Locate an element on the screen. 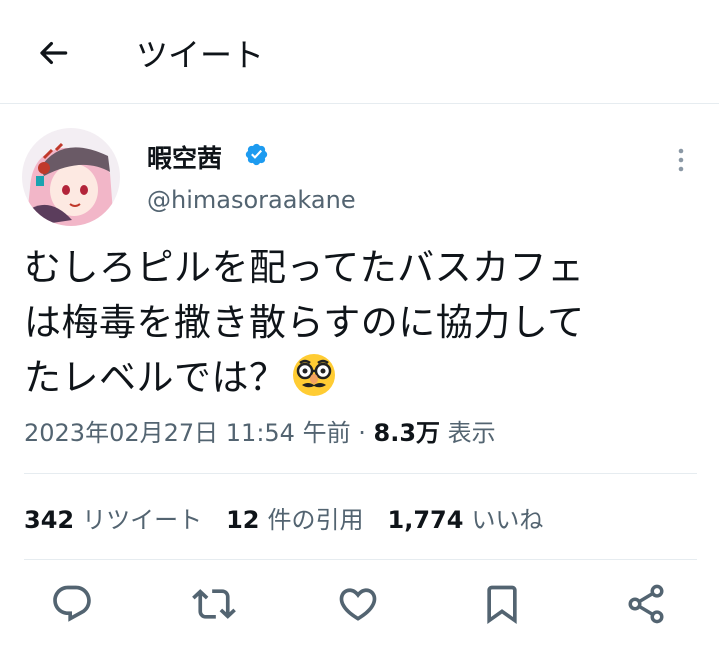  reply-icon is located at coordinates (72, 603).